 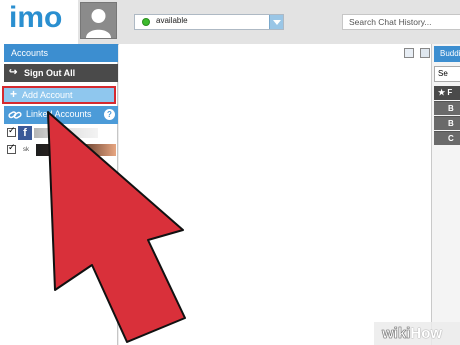 I want to click on wikihow-watermark: wikiHow, so click(x=417, y=333).